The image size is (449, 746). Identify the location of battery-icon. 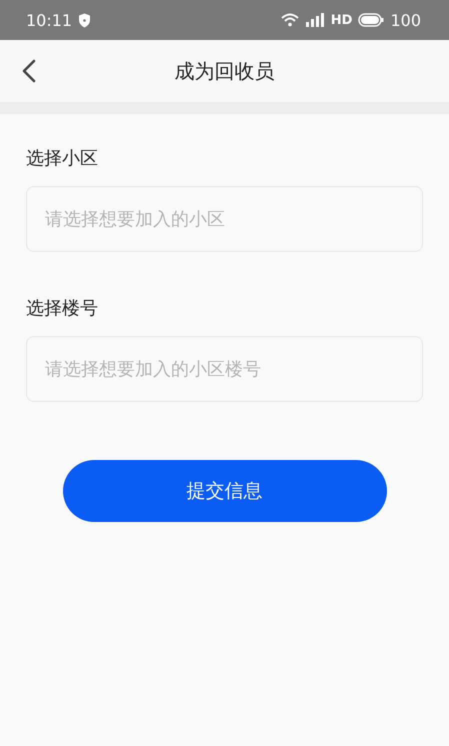
(371, 20).